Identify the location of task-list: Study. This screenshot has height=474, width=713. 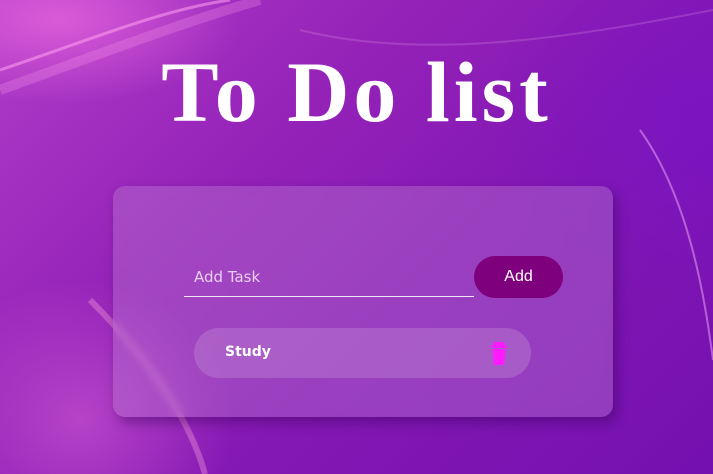
(362, 353).